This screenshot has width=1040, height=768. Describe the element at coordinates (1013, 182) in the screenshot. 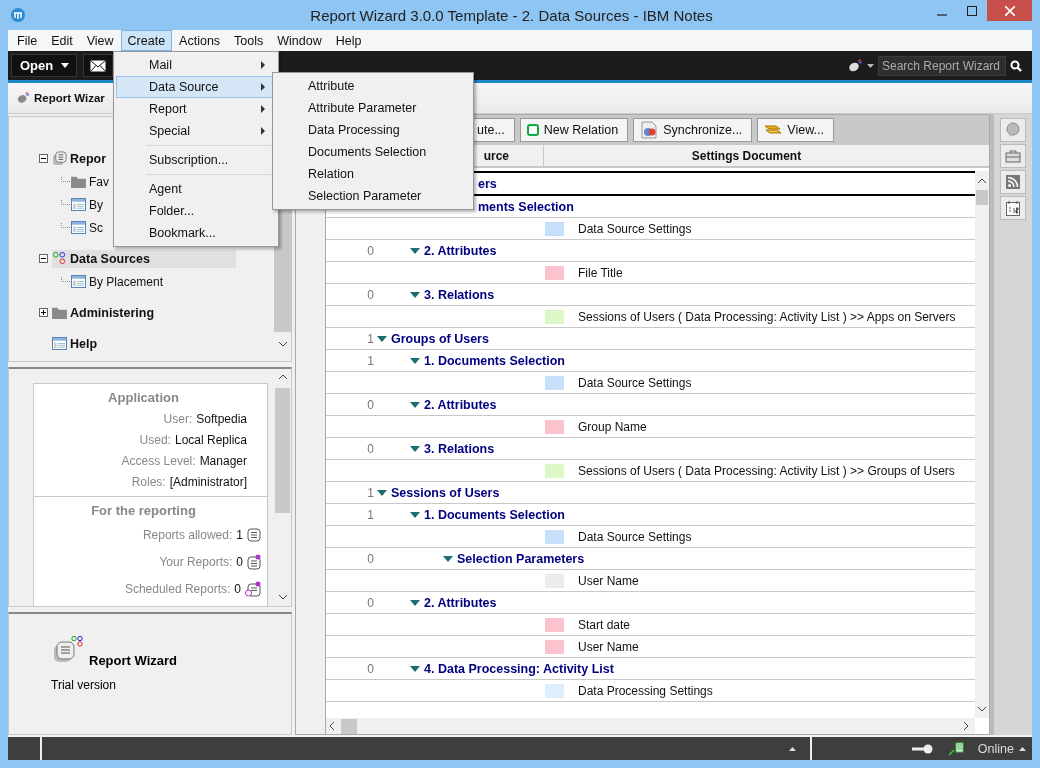

I see `feed-button` at that location.